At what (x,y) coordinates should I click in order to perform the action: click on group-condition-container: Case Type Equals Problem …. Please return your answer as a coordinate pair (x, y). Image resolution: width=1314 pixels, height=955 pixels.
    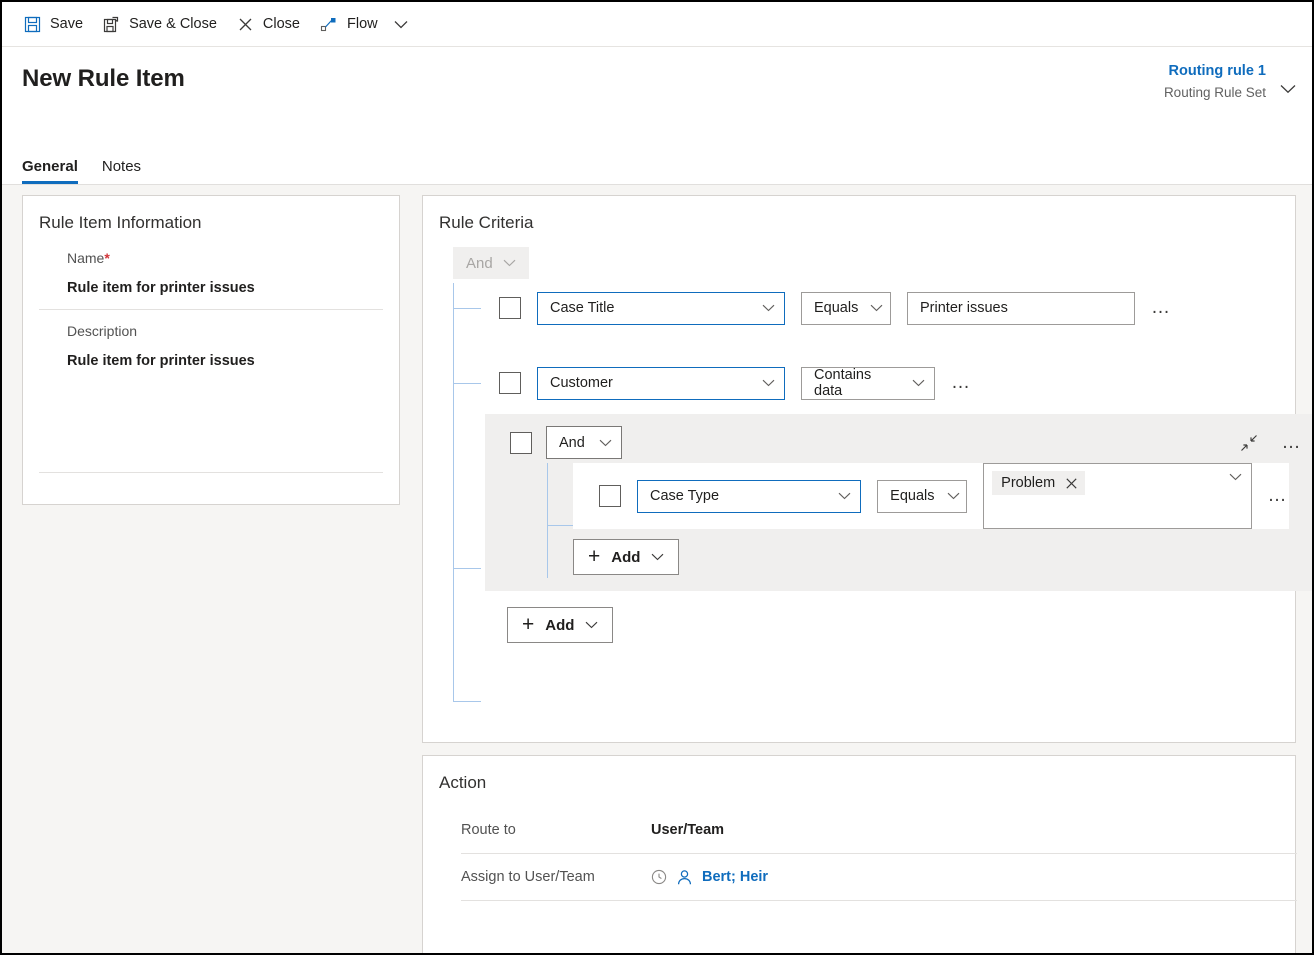
    Looking at the image, I should click on (931, 496).